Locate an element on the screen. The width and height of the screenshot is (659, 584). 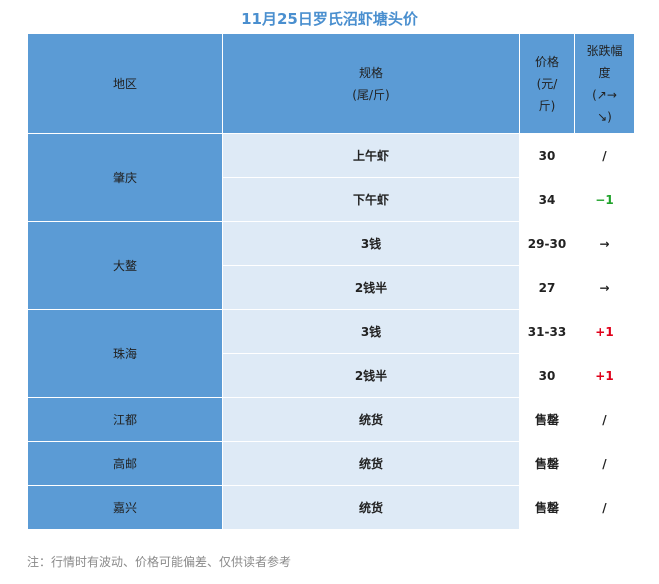
region-cell: 珠海 is located at coordinates (125, 353).